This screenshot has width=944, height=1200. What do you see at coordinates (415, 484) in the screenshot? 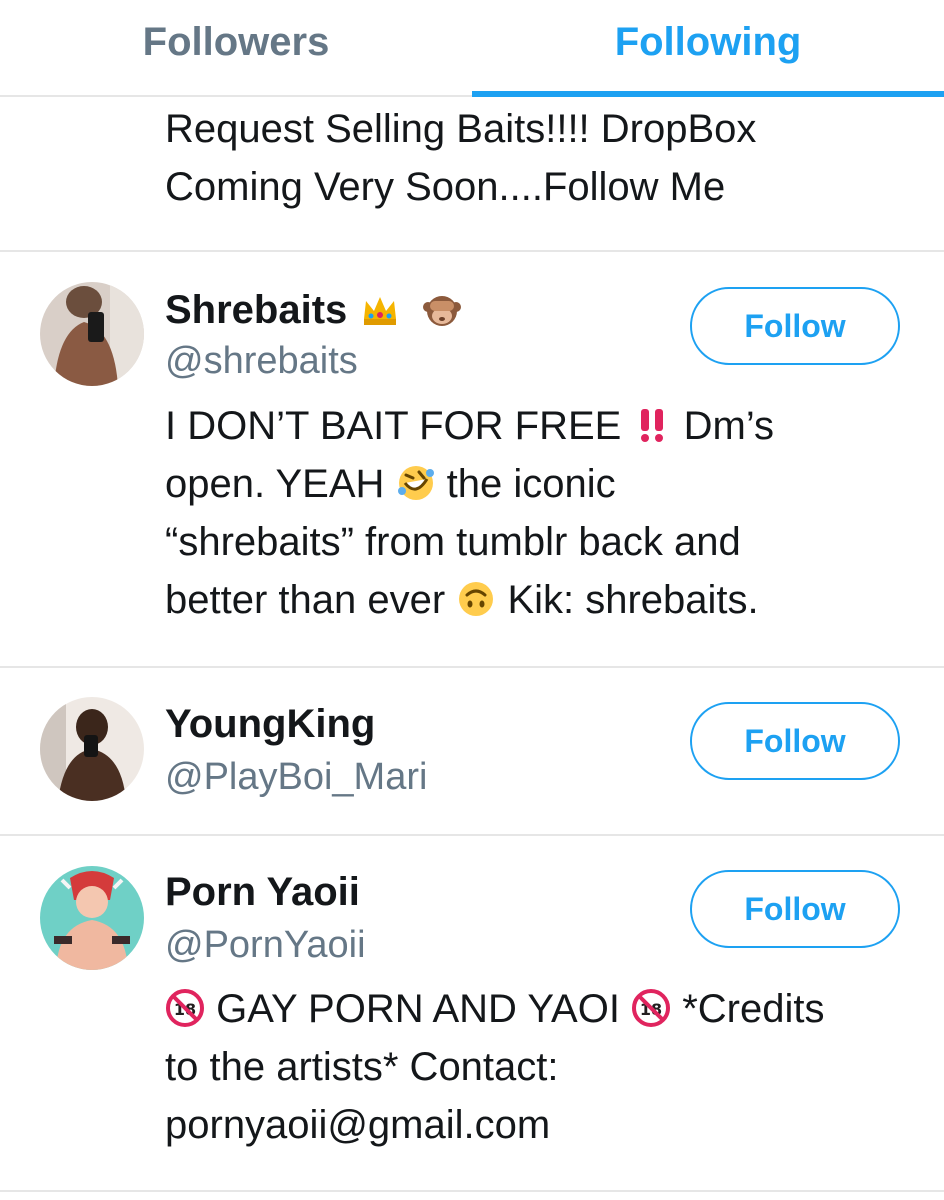
I see `rolling-laughing-icon` at bounding box center [415, 484].